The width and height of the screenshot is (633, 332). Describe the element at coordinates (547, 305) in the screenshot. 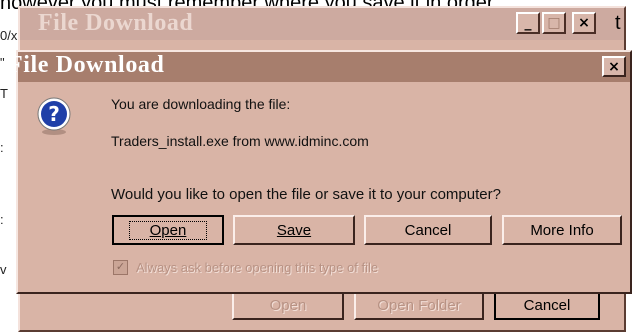

I see `back-cancel-button: Cancel` at that location.